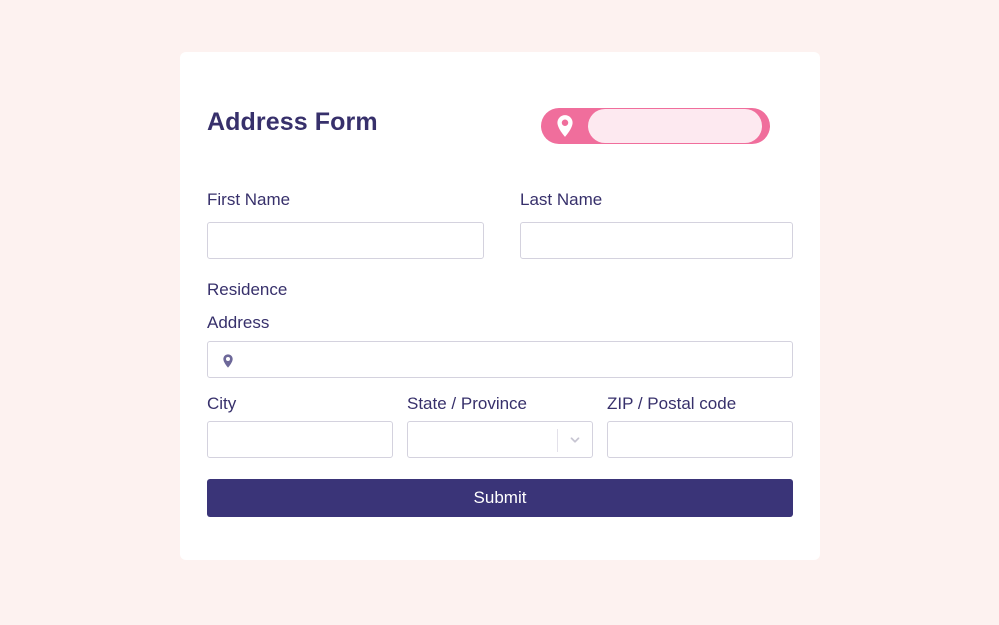  What do you see at coordinates (557, 440) in the screenshot?
I see `select-divider` at bounding box center [557, 440].